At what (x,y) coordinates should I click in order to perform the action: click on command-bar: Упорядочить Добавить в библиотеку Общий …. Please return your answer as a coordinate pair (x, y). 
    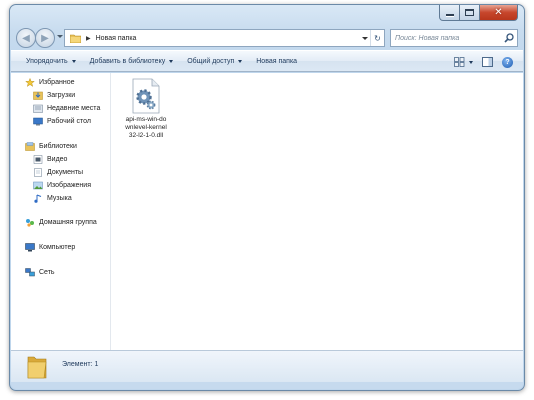
    Looking at the image, I should click on (267, 61).